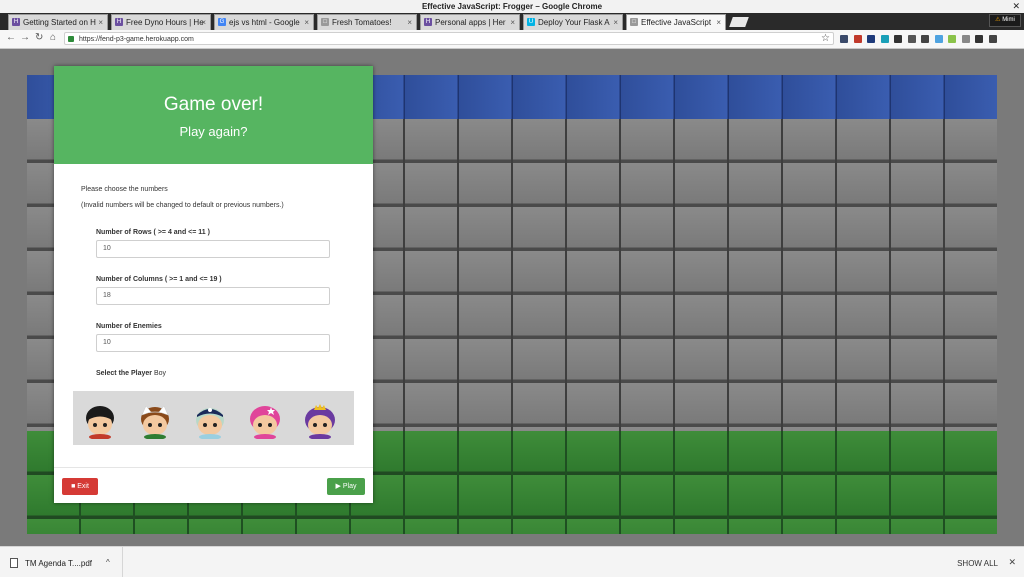 This screenshot has width=1024, height=577. I want to click on address-bar: https://fend-p3-game.herokuapp.com, so click(449, 38).